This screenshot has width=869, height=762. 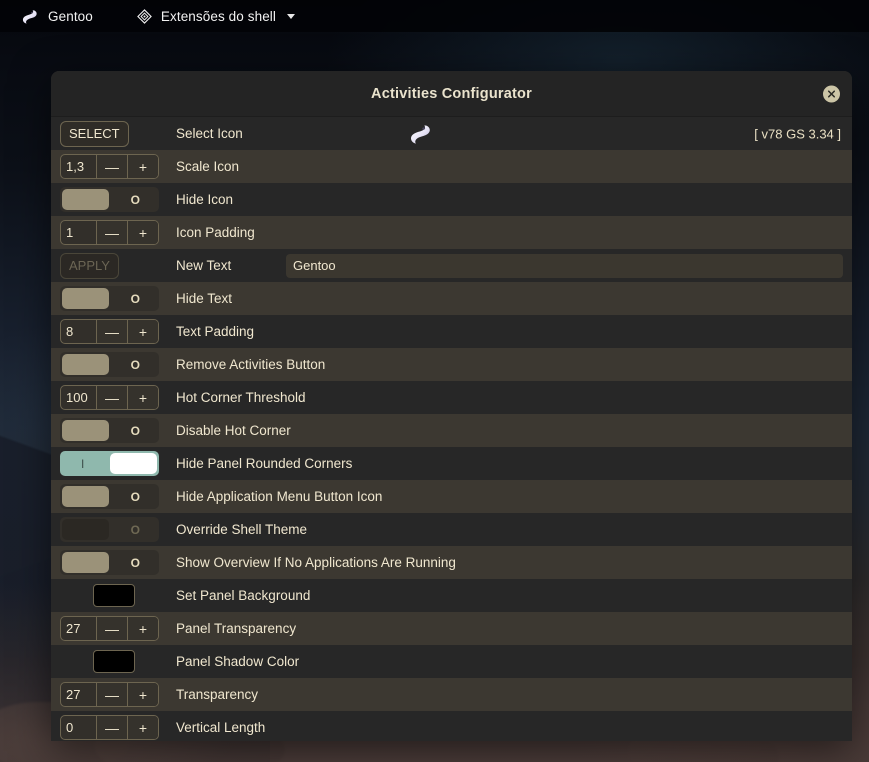 What do you see at coordinates (144, 16) in the screenshot?
I see `shell-extensions-icon` at bounding box center [144, 16].